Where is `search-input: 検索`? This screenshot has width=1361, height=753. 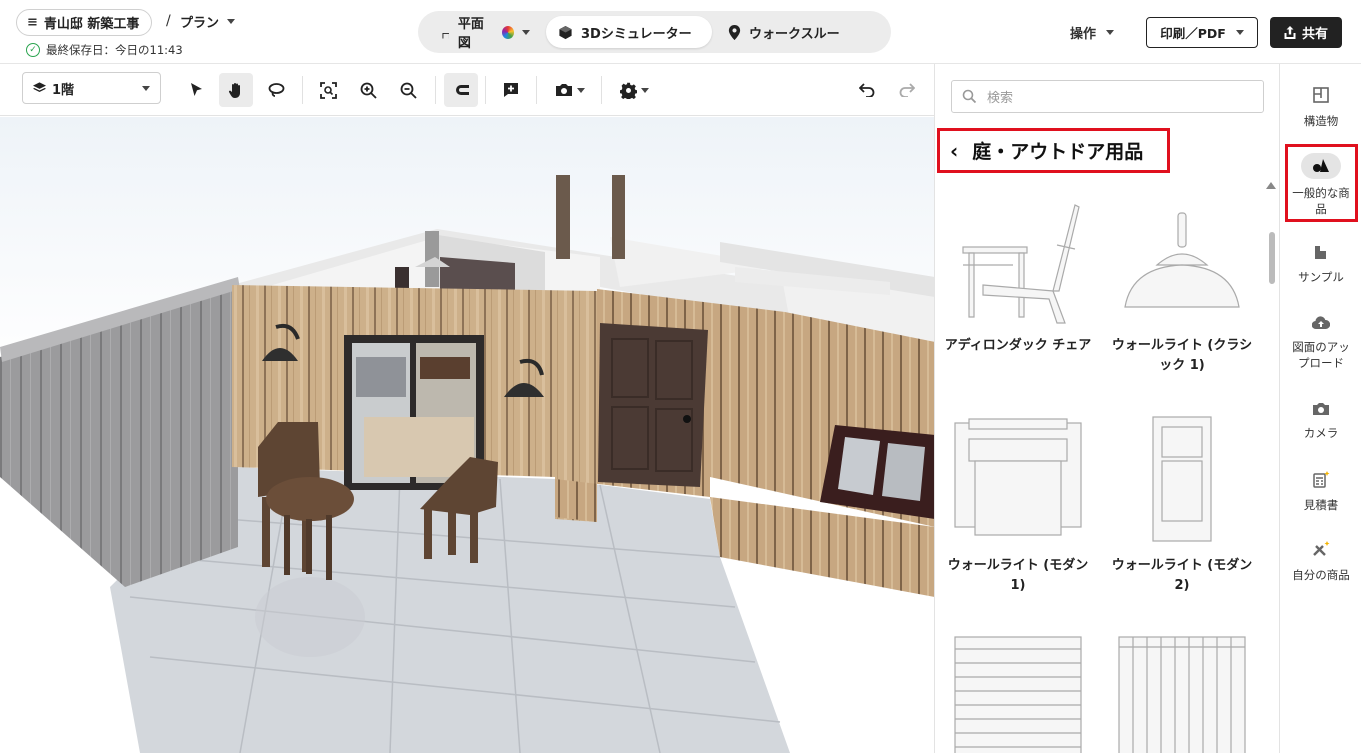
search-input: 検索 is located at coordinates (1107, 96).